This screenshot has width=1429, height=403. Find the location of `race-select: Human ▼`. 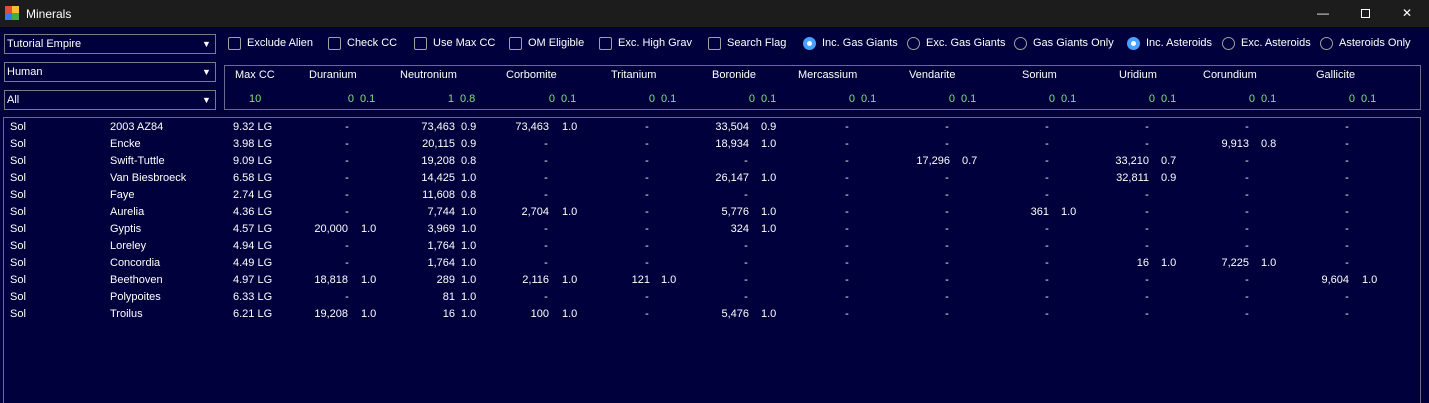

race-select: Human ▼ is located at coordinates (110, 72).